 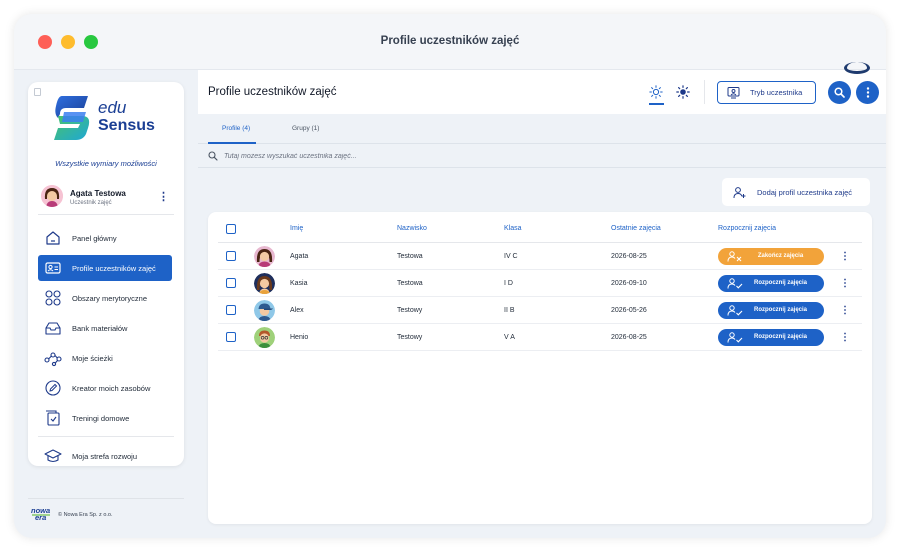 I want to click on user-name: Agata Testowa, so click(x=98, y=193).